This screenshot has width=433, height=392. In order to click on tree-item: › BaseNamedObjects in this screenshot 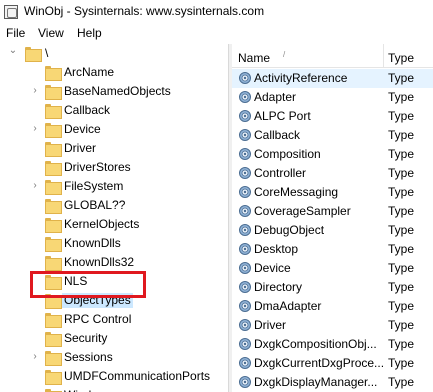, I will do `click(110, 91)`.